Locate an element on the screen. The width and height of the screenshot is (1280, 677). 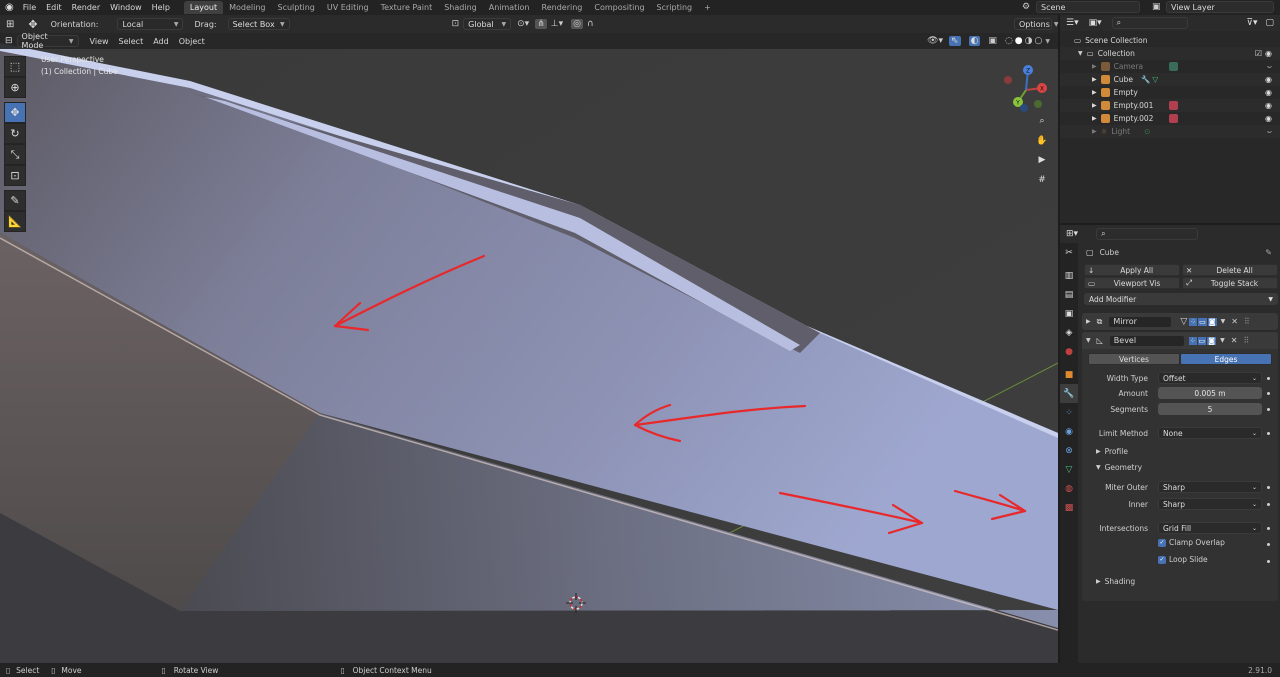
view-layer-tab-icon: ▣ is located at coordinates (1069, 313).